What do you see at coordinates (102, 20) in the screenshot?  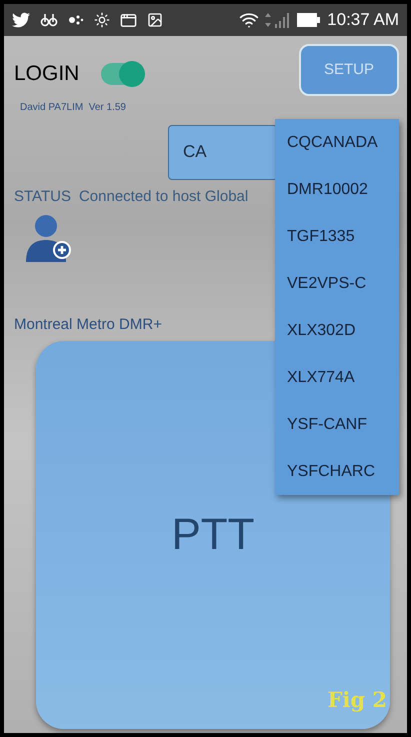 I see `sun-icon` at bounding box center [102, 20].